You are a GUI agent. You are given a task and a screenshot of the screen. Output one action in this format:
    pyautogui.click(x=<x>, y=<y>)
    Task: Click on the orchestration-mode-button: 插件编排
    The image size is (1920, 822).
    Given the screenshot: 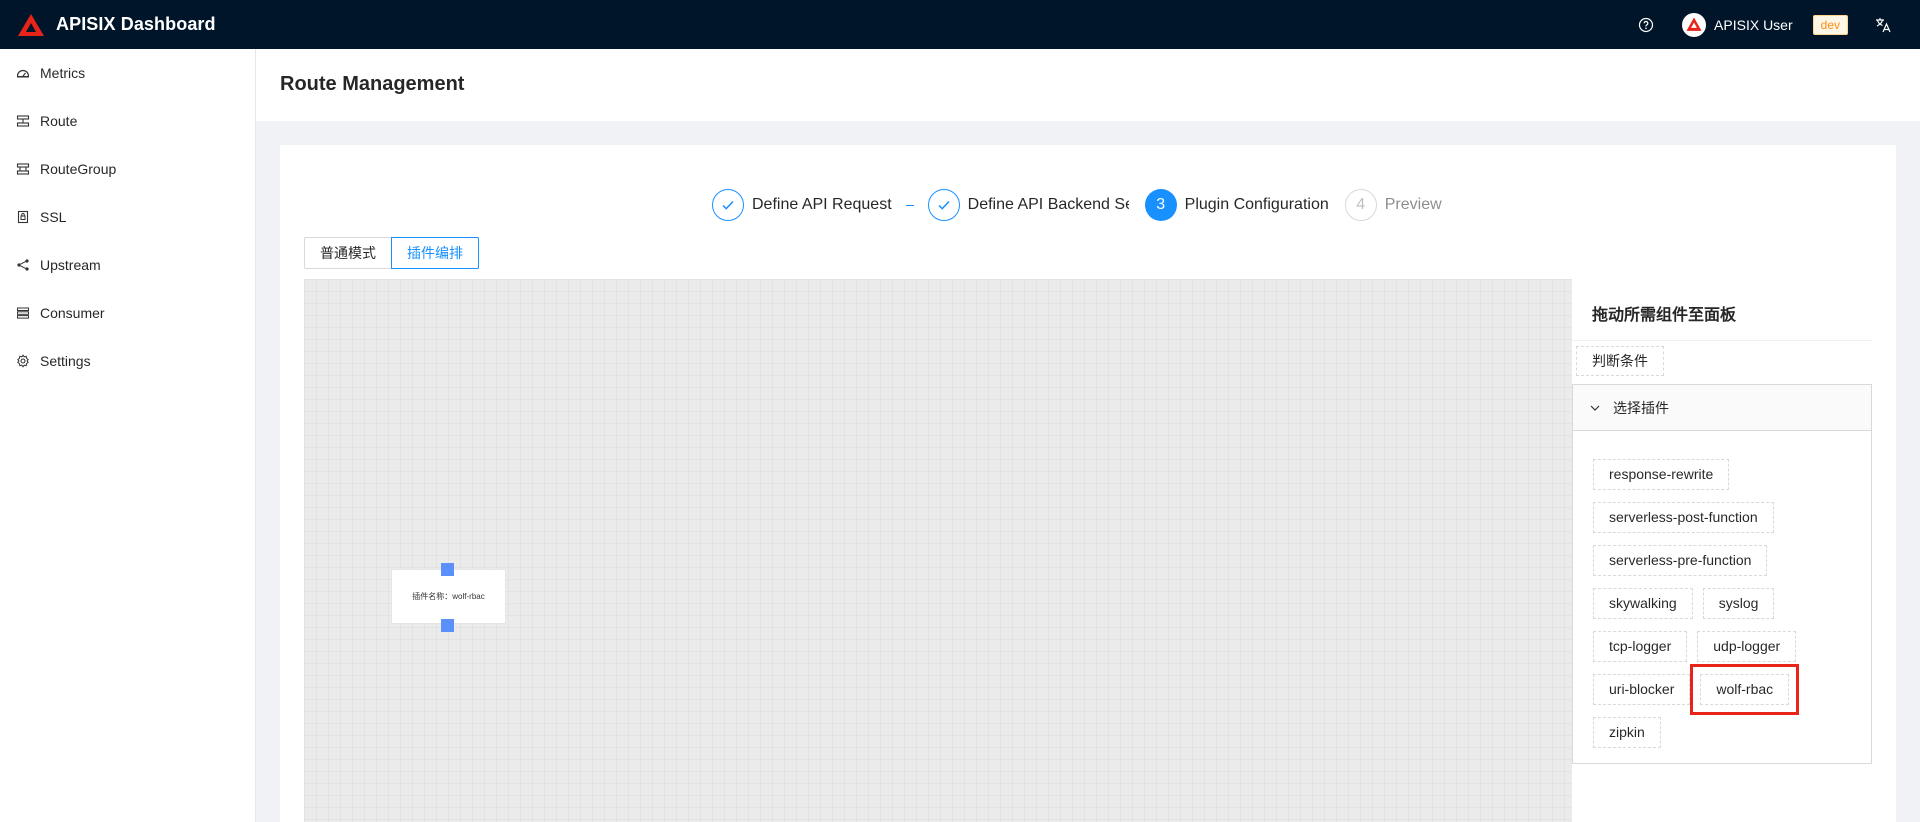 What is the action you would take?
    pyautogui.click(x=435, y=253)
    